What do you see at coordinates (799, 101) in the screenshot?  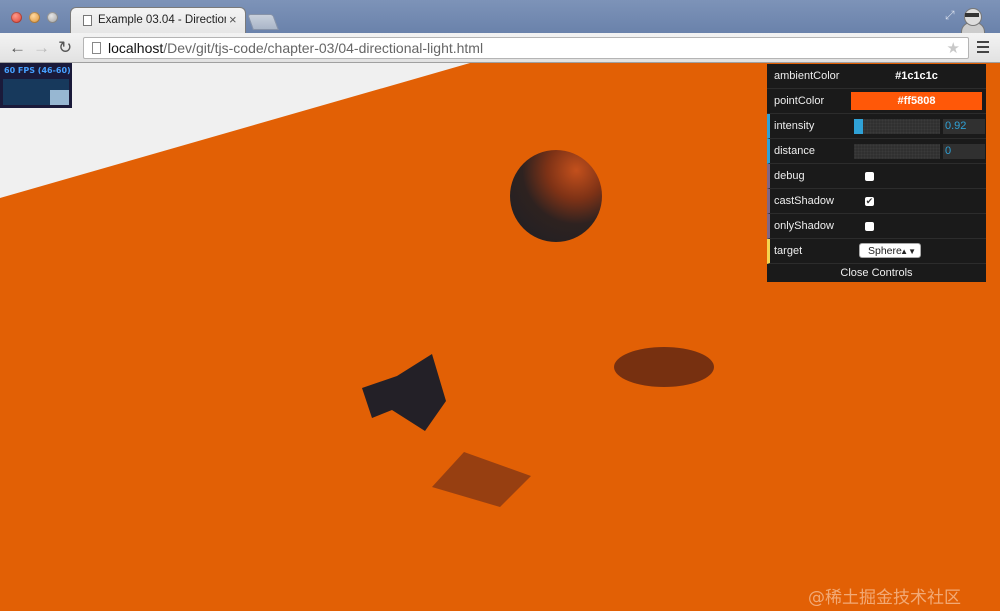 I see `control-label: pointColor` at bounding box center [799, 101].